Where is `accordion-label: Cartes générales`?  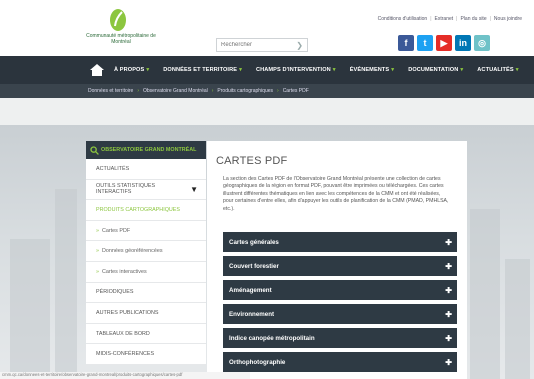 accordion-label: Cartes générales is located at coordinates (254, 242).